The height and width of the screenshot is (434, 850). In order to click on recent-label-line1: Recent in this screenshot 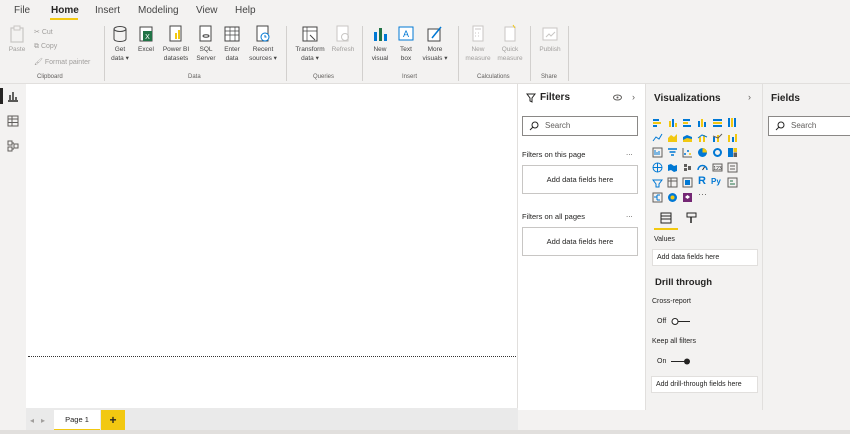, I will do `click(263, 49)`.